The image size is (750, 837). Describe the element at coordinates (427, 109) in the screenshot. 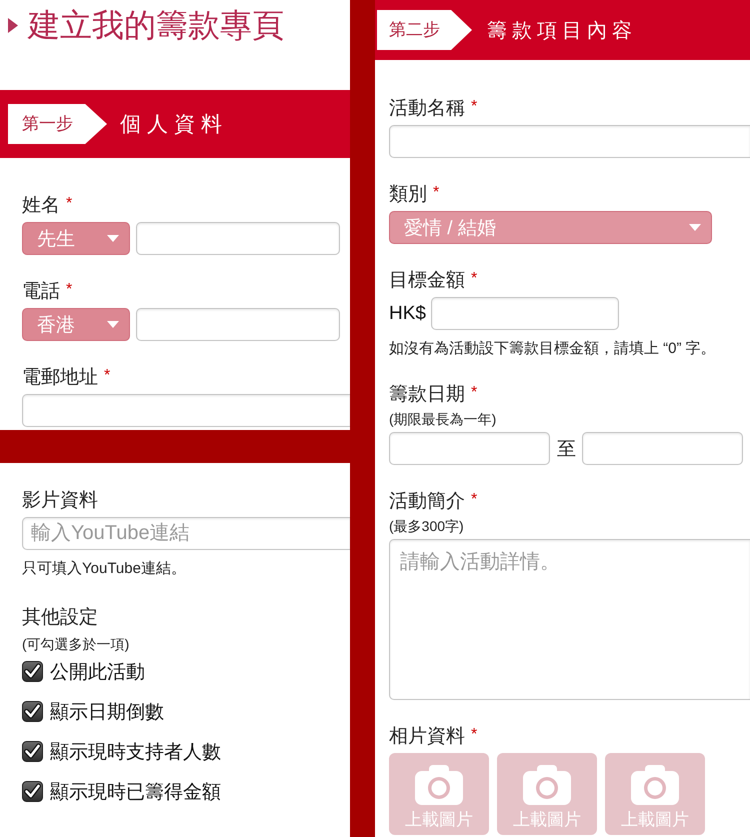

I see `field-label: 活動名稱` at that location.